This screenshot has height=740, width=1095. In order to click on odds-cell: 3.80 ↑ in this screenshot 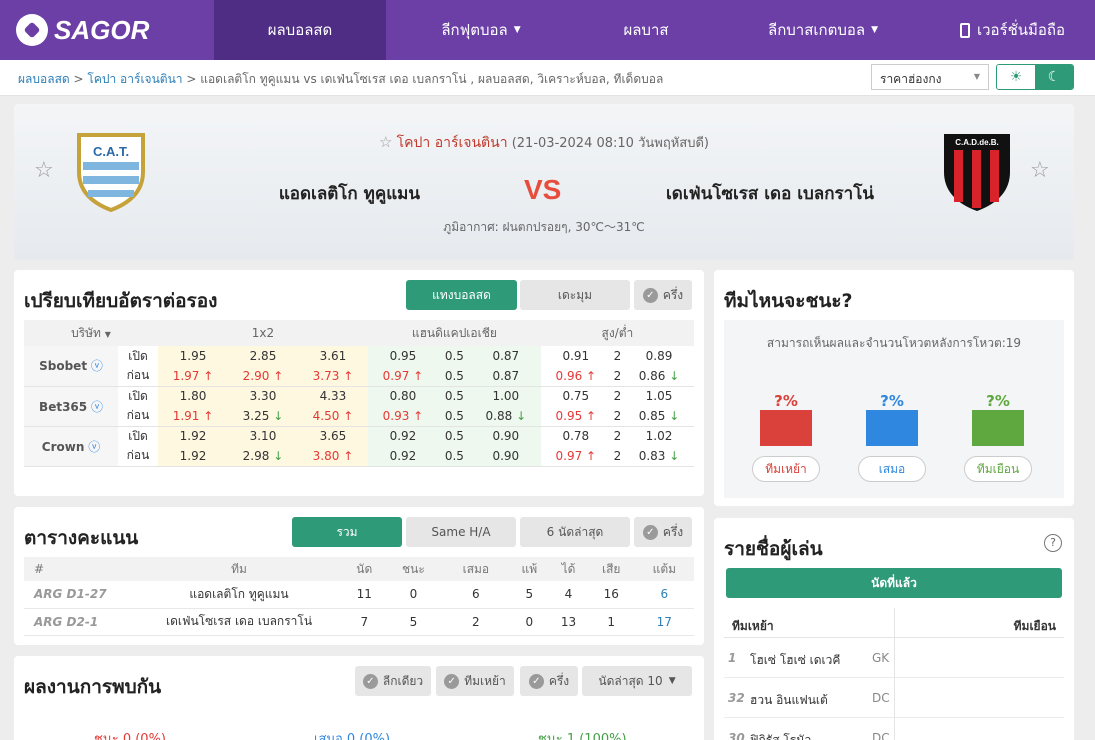, I will do `click(332, 456)`.